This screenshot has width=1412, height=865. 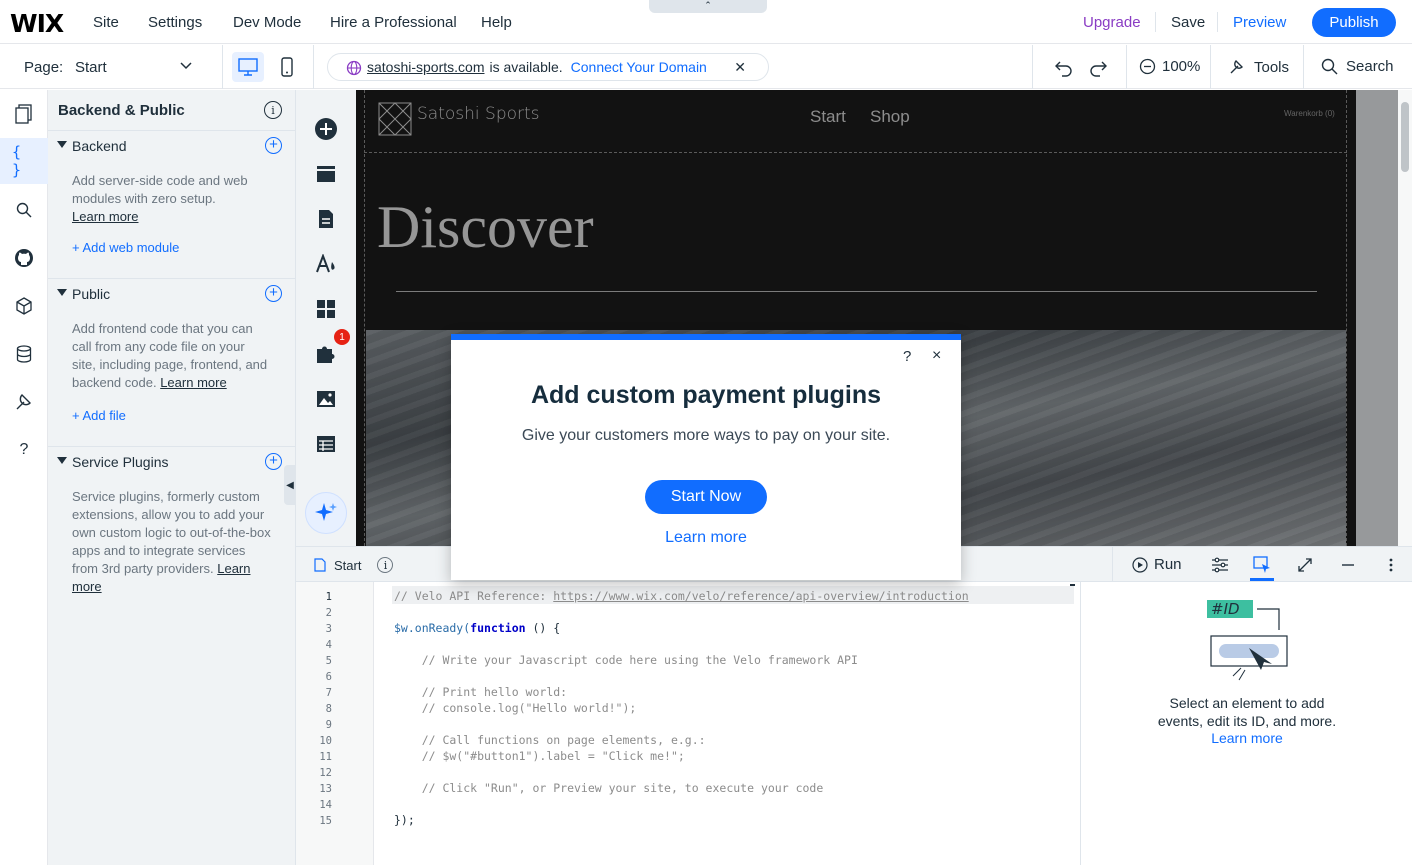 I want to click on code-line-7: // Print hello world:, so click(x=480, y=692).